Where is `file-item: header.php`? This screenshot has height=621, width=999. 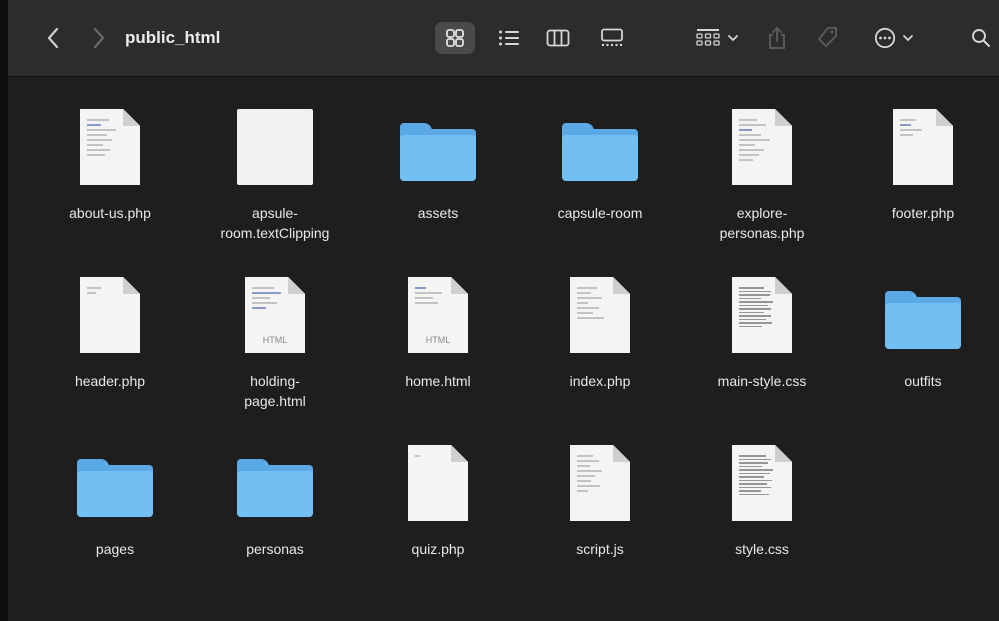 file-item: header.php is located at coordinates (110, 327).